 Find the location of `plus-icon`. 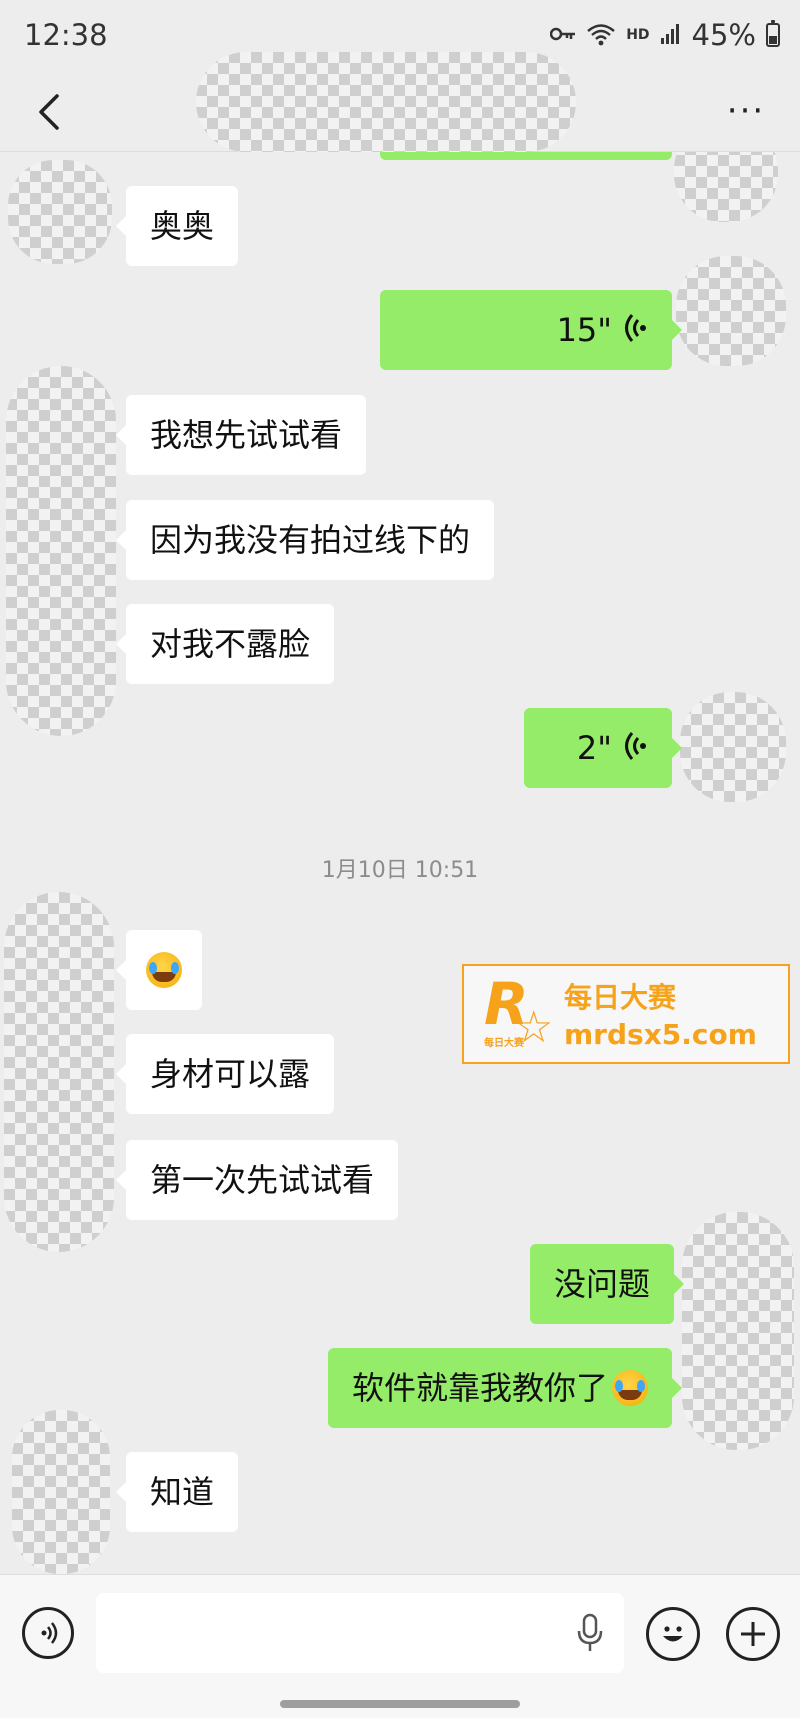

plus-icon is located at coordinates (753, 1634).